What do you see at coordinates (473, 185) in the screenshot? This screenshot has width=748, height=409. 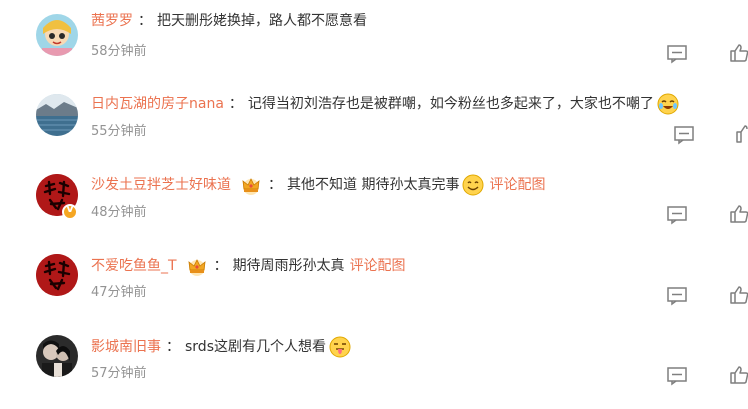 I see `smile-emoji` at bounding box center [473, 185].